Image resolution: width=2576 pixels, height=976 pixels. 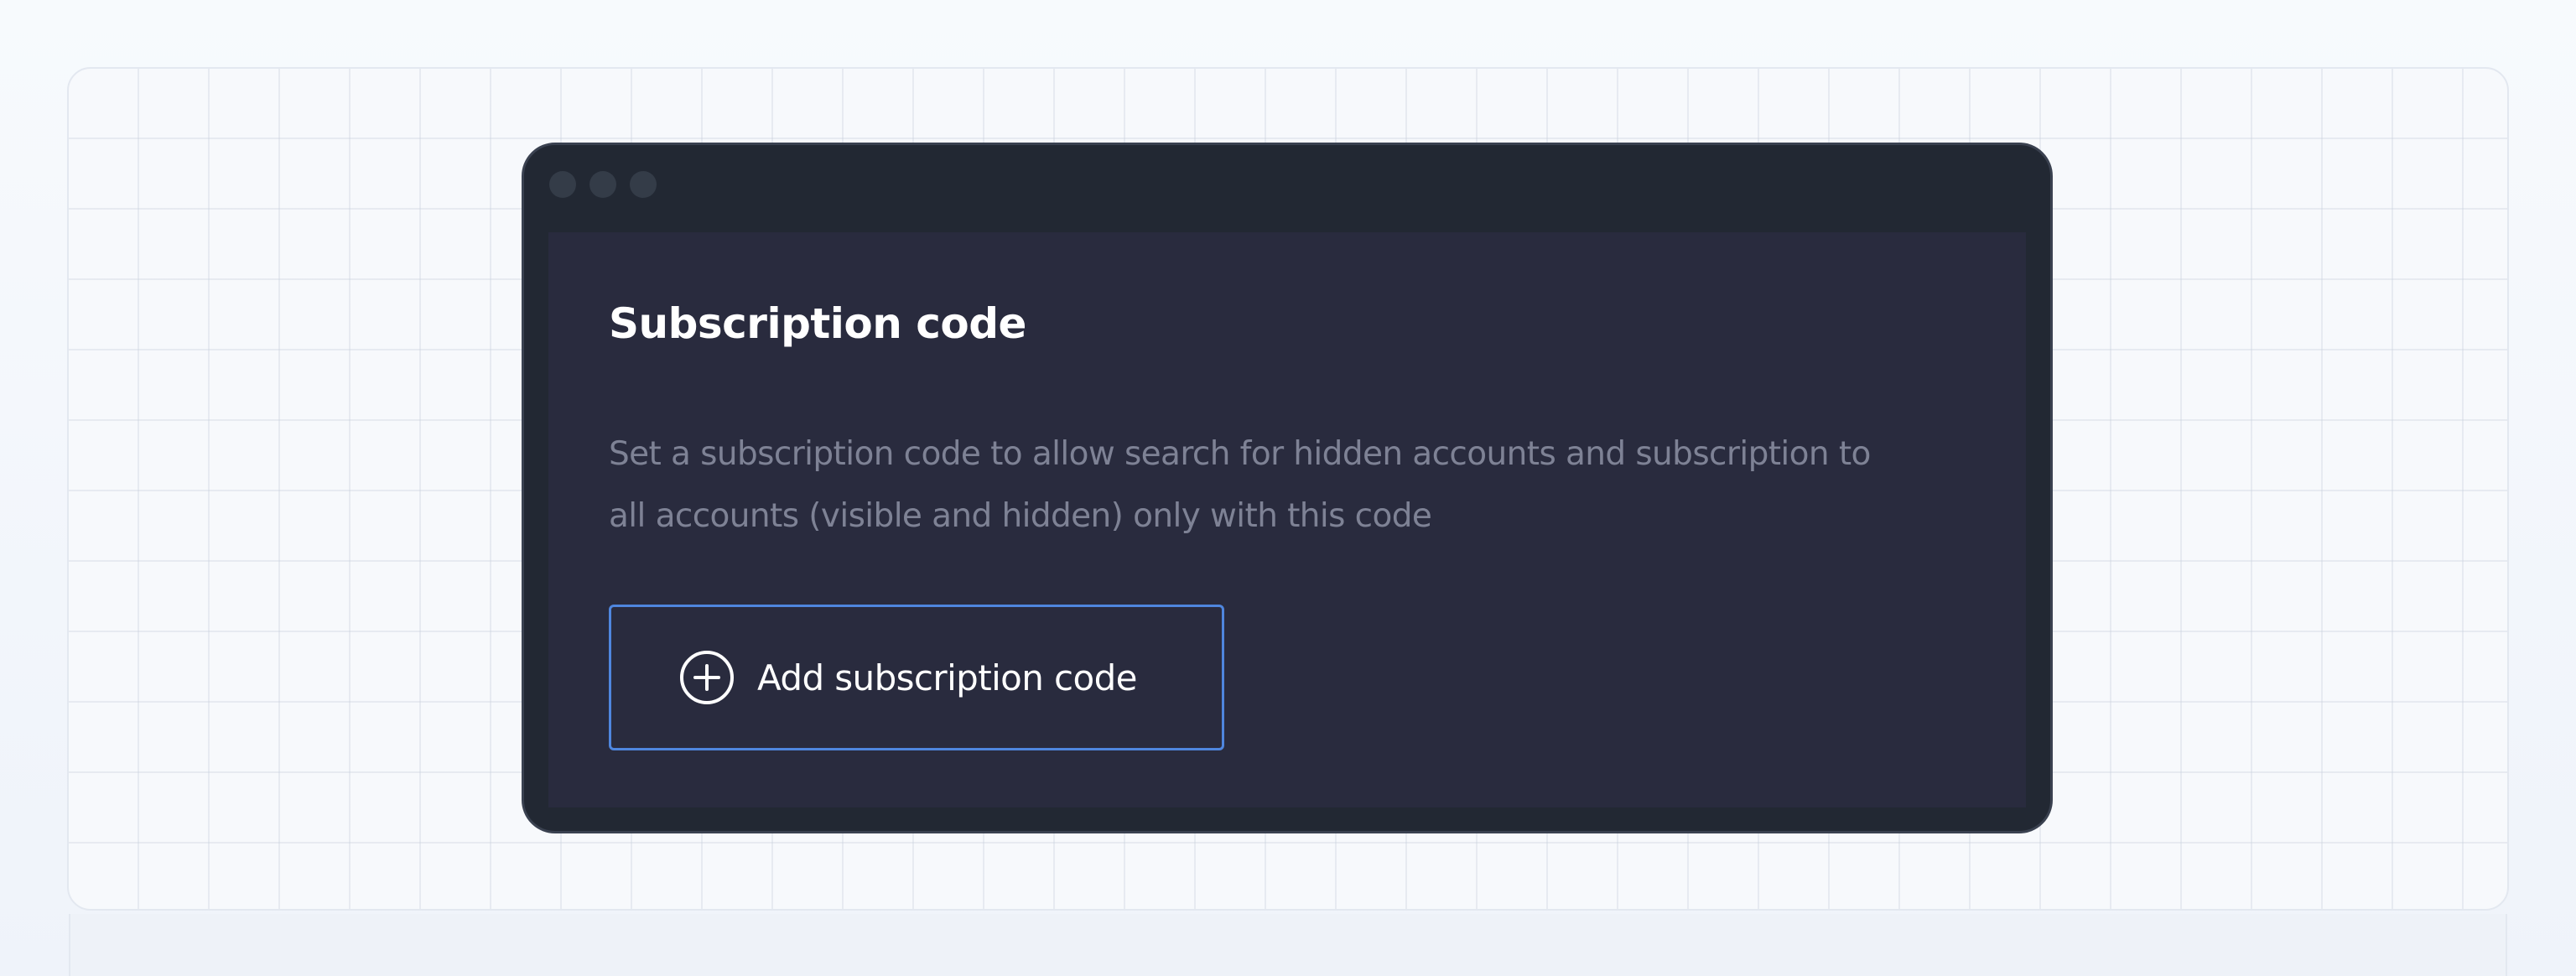 I want to click on add-subscription-code-label: Add subscription code, so click(x=947, y=677).